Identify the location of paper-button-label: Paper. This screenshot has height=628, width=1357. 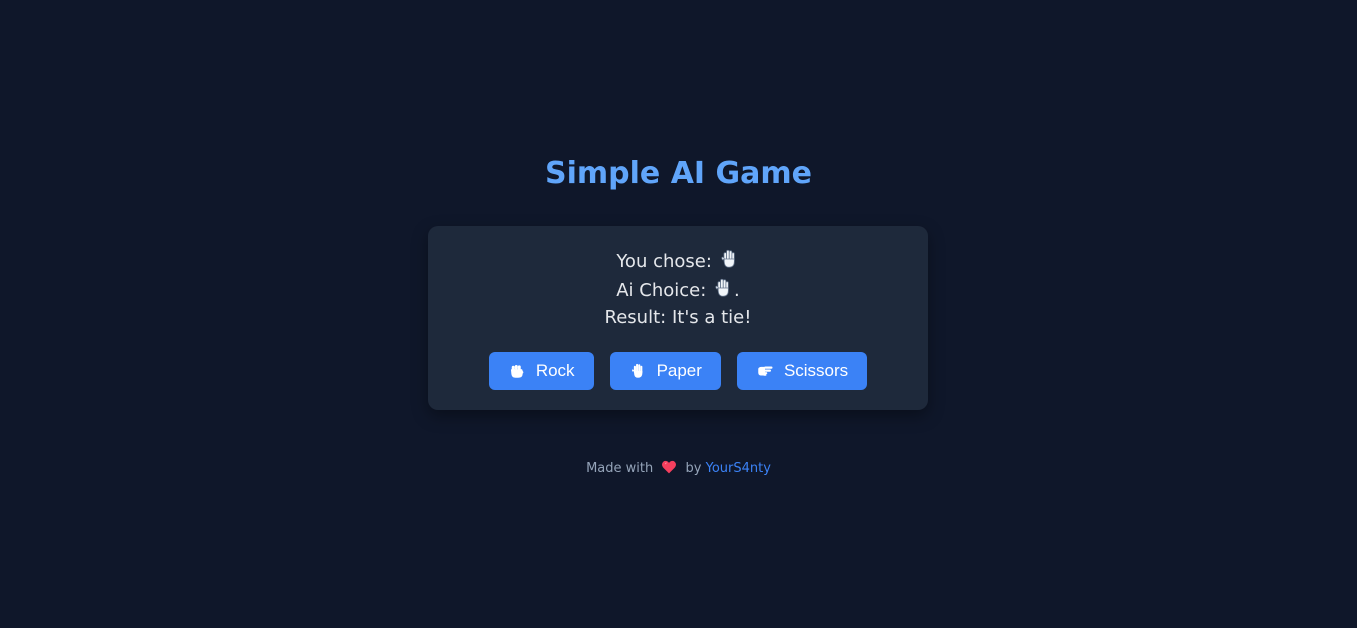
(679, 370).